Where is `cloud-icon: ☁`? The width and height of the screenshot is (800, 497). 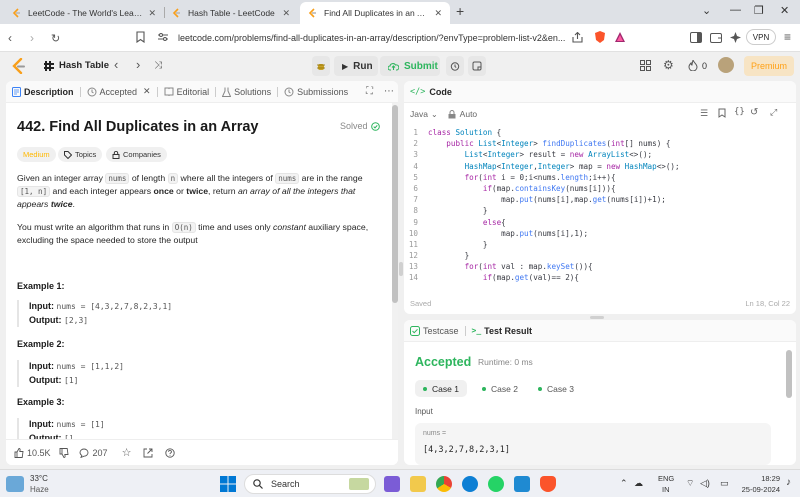
cloud-icon: ☁ is located at coordinates (638, 483).